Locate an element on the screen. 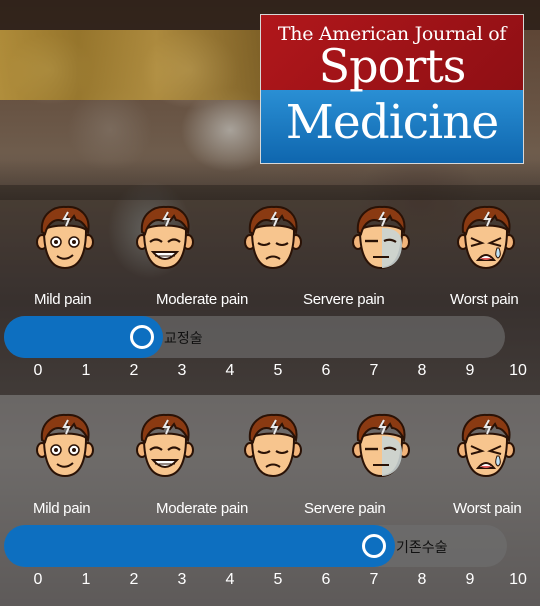 The image size is (540, 606). logo-line-3: Medicine is located at coordinates (392, 122).